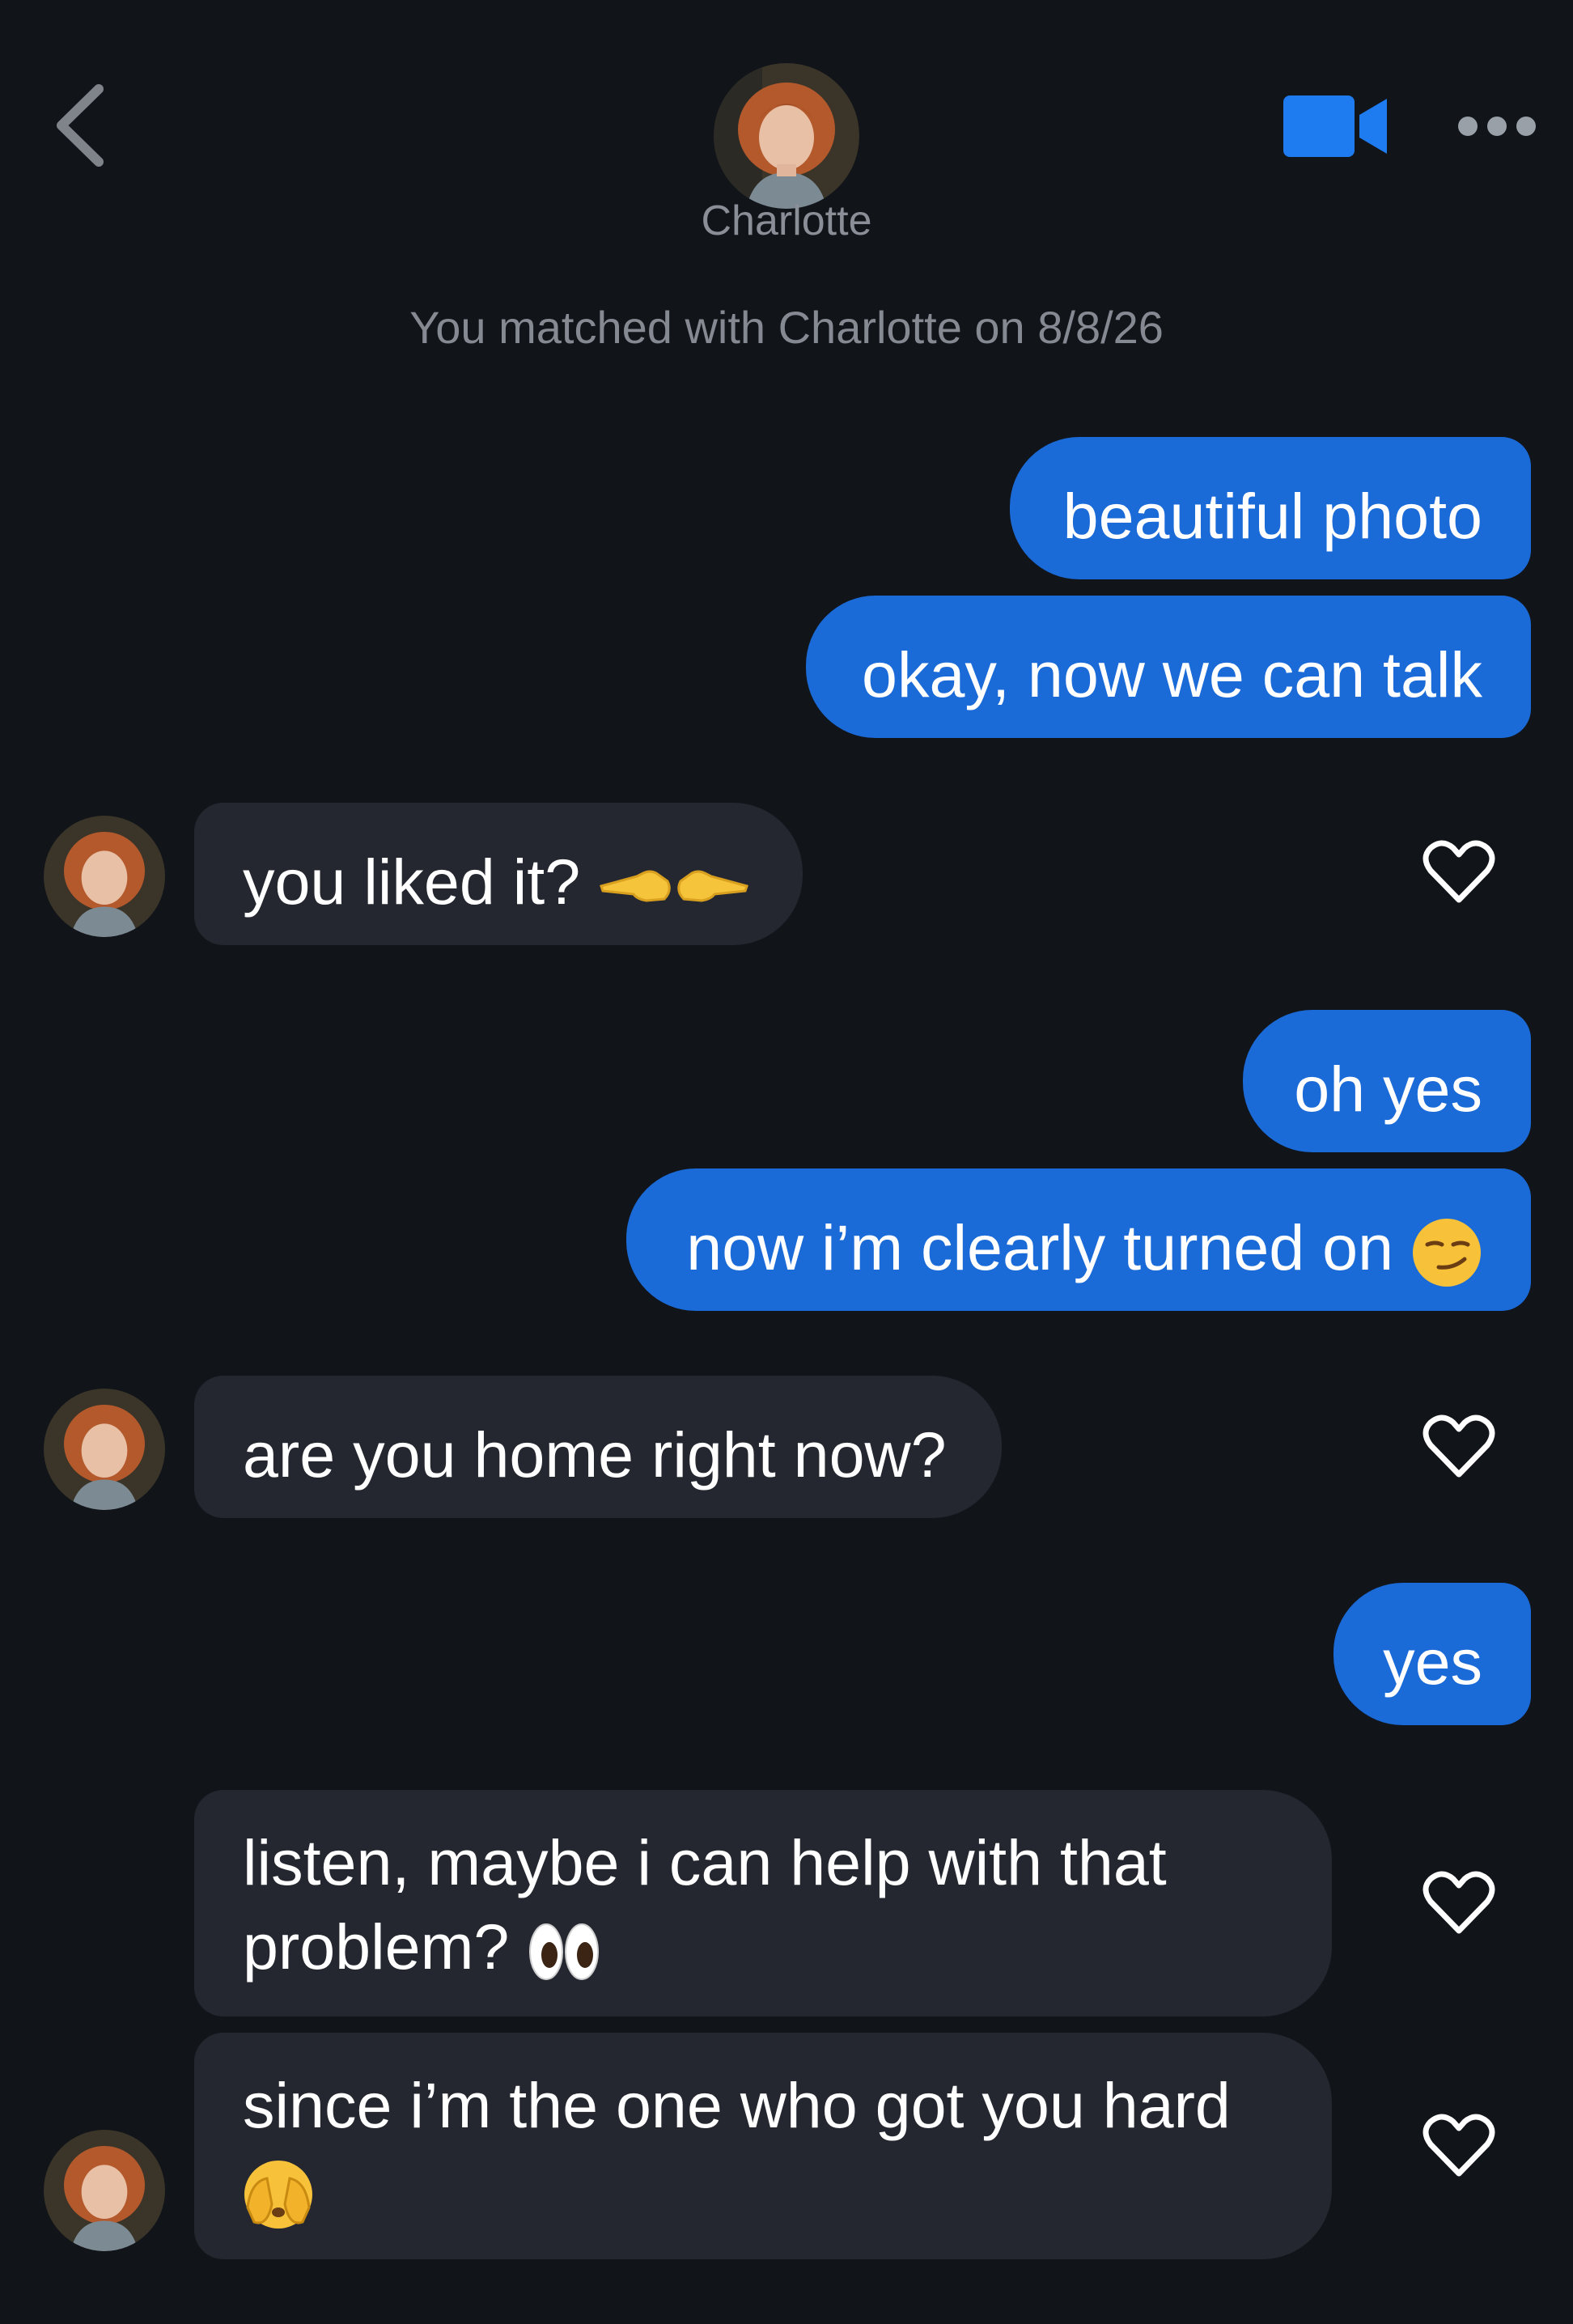 The width and height of the screenshot is (1573, 2324). I want to click on message-text: now i’m clearly turned on, so click(1040, 1247).